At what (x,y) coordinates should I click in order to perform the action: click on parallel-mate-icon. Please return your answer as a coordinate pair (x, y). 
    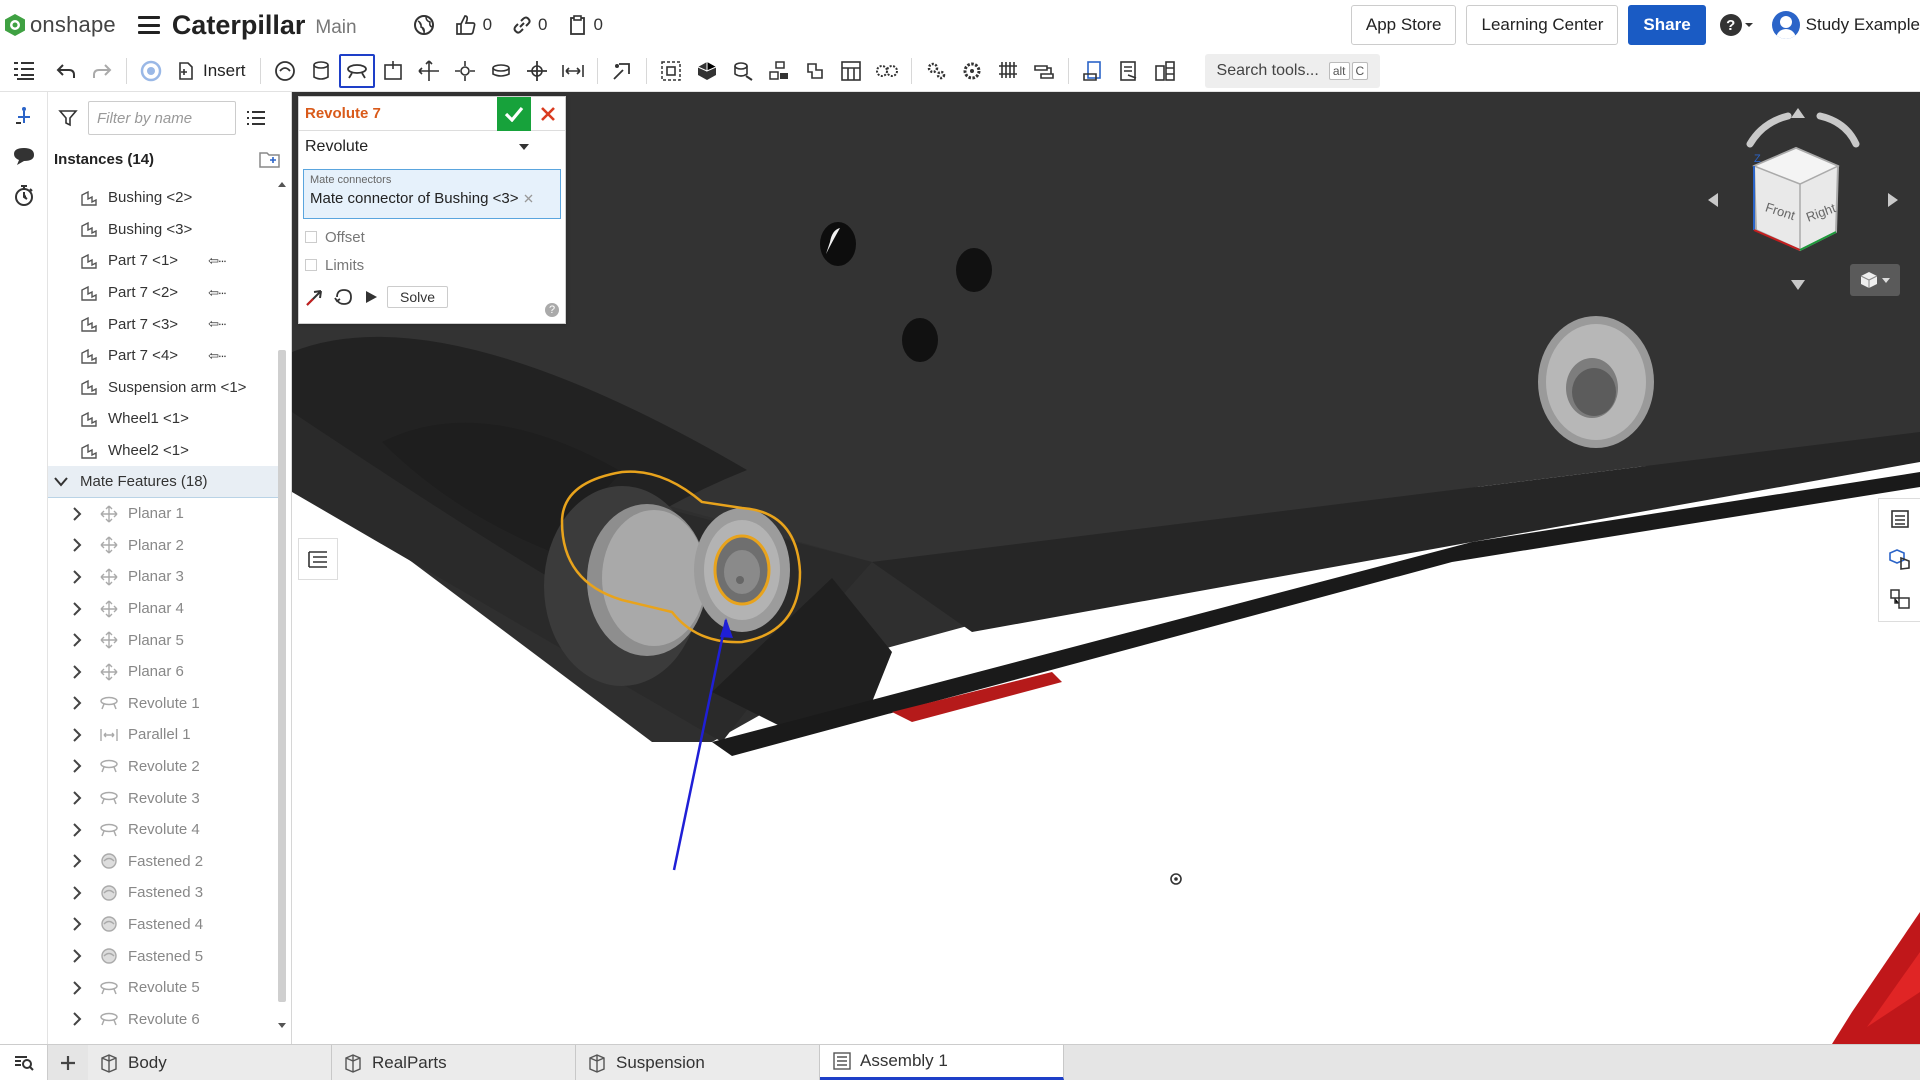
    Looking at the image, I should click on (537, 71).